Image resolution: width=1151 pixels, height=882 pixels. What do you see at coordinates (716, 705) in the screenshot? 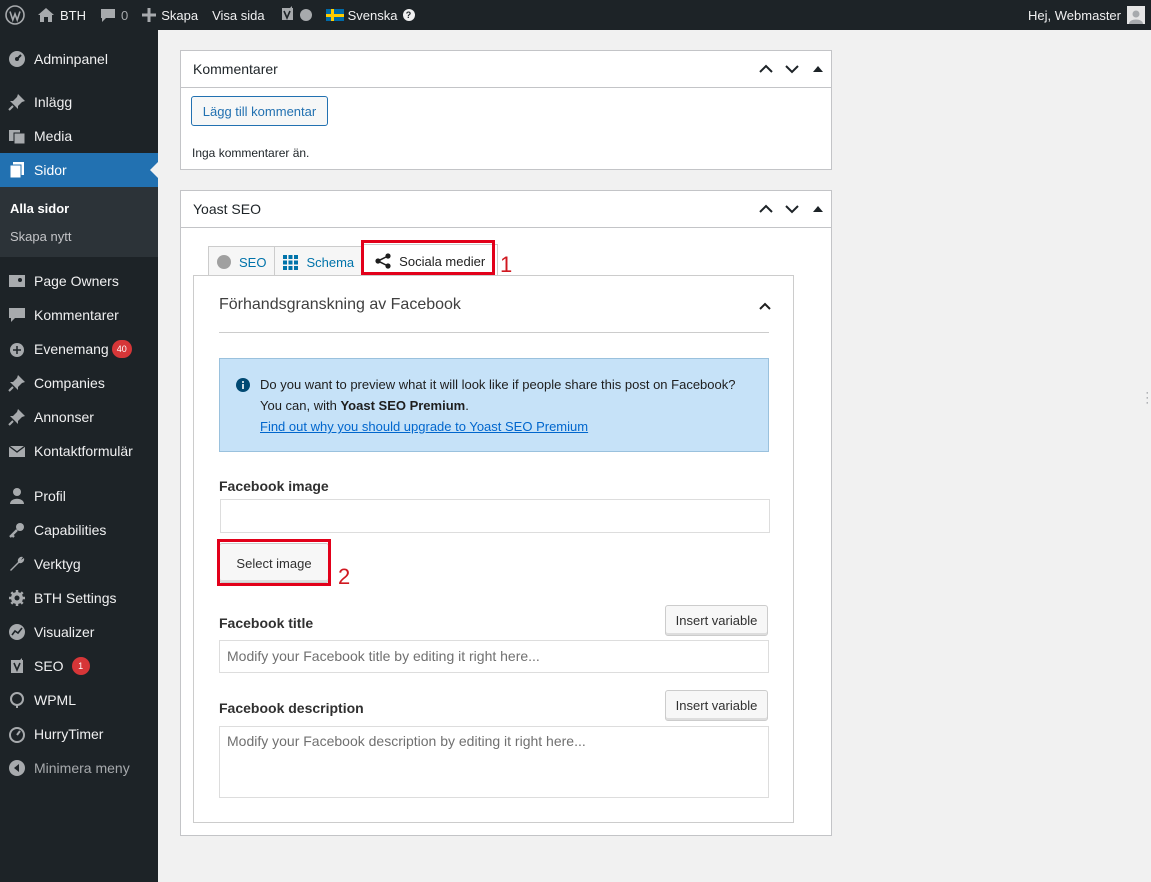
I see `insert-variable-button-description: Insert variable` at bounding box center [716, 705].